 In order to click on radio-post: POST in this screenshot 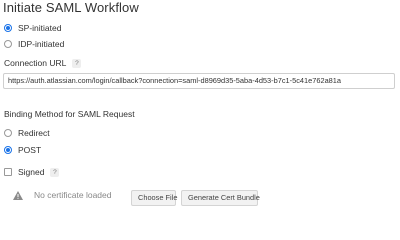, I will do `click(22, 150)`.